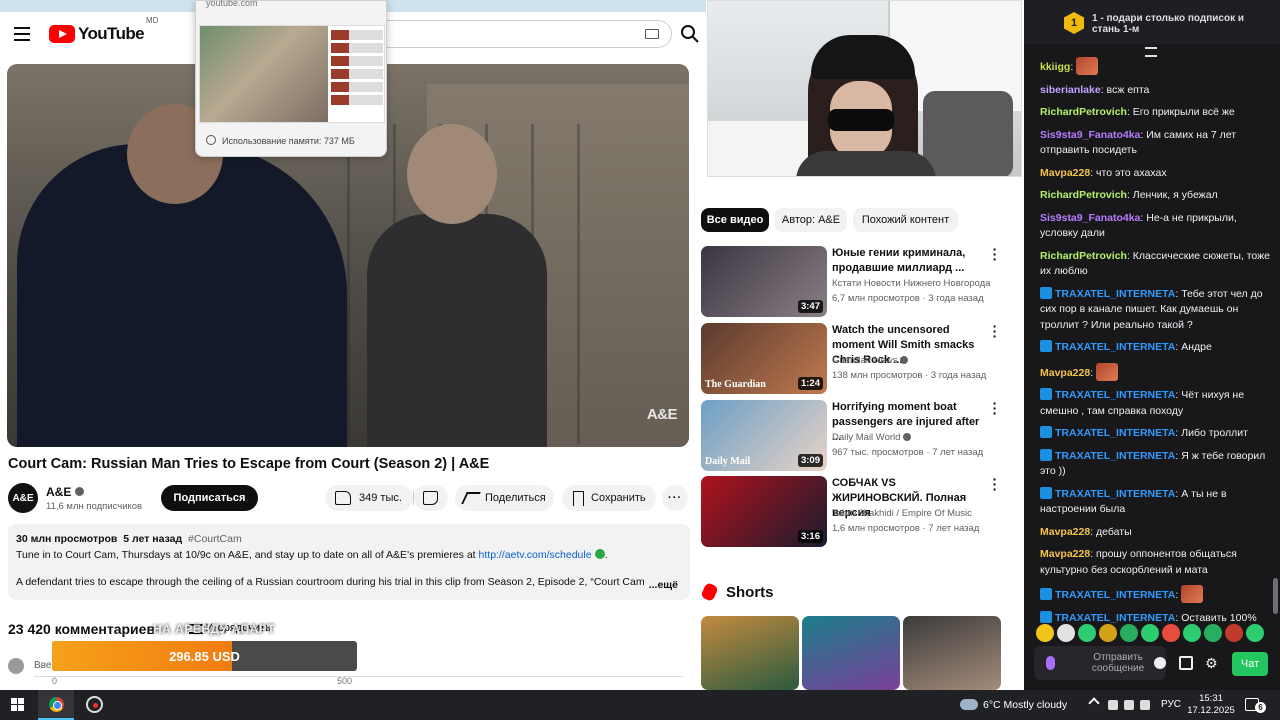 The width and height of the screenshot is (1280, 720). What do you see at coordinates (1275, 345) in the screenshot?
I see `chat-scrollbar` at bounding box center [1275, 345].